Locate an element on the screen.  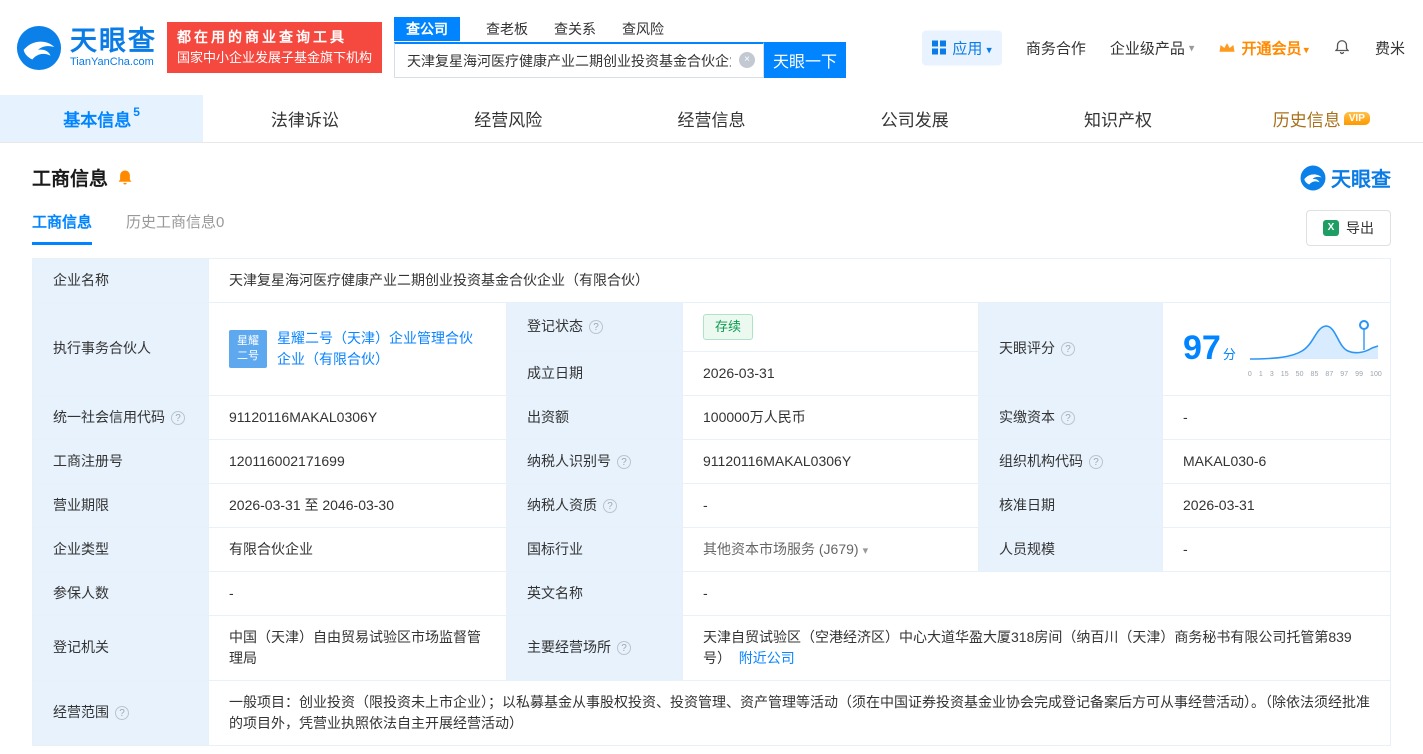
search-input is located at coordinates (579, 60).